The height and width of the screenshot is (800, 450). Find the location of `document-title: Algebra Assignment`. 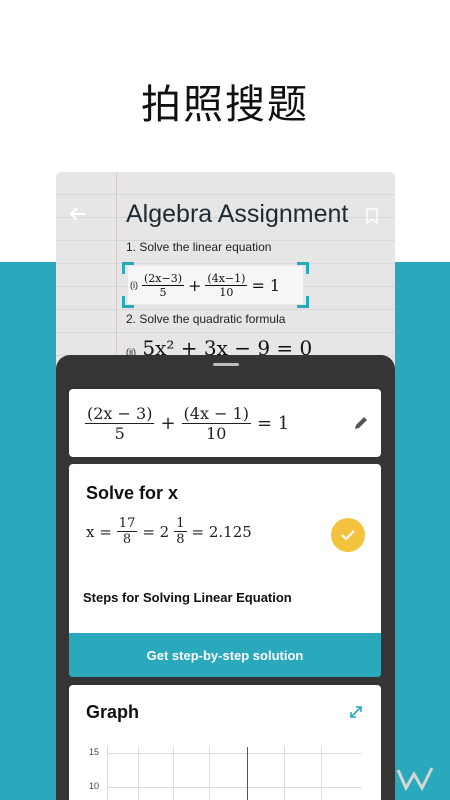

document-title: Algebra Assignment is located at coordinates (237, 214).